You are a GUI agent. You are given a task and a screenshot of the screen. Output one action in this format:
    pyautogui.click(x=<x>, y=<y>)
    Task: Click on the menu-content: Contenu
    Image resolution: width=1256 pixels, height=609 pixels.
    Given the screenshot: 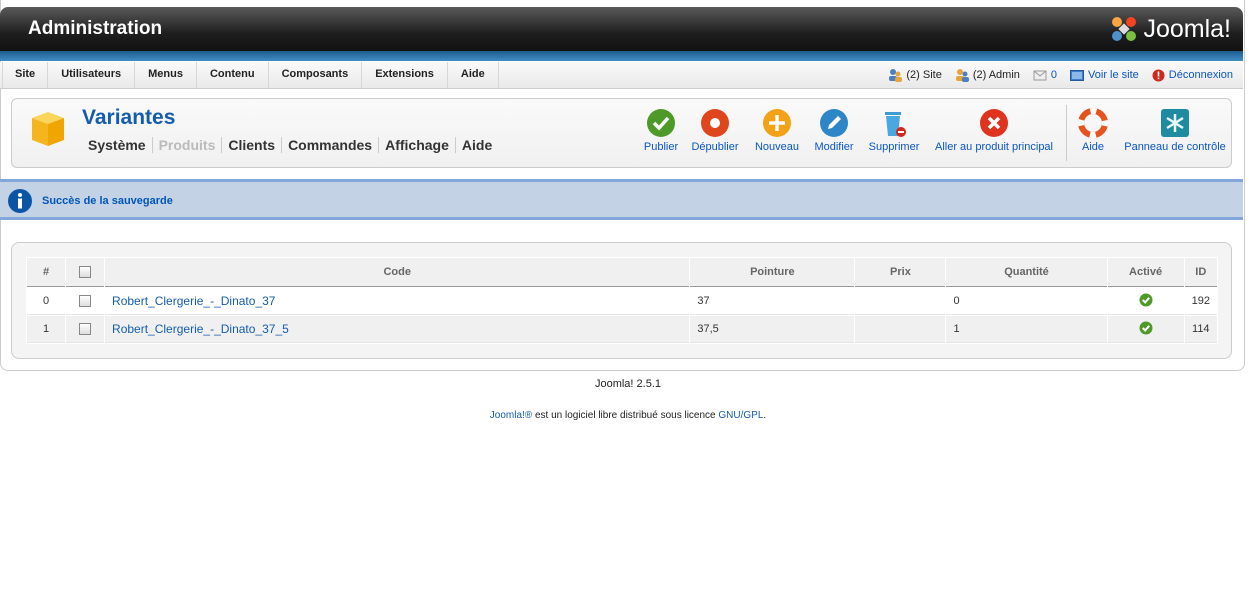 What is the action you would take?
    pyautogui.click(x=233, y=75)
    